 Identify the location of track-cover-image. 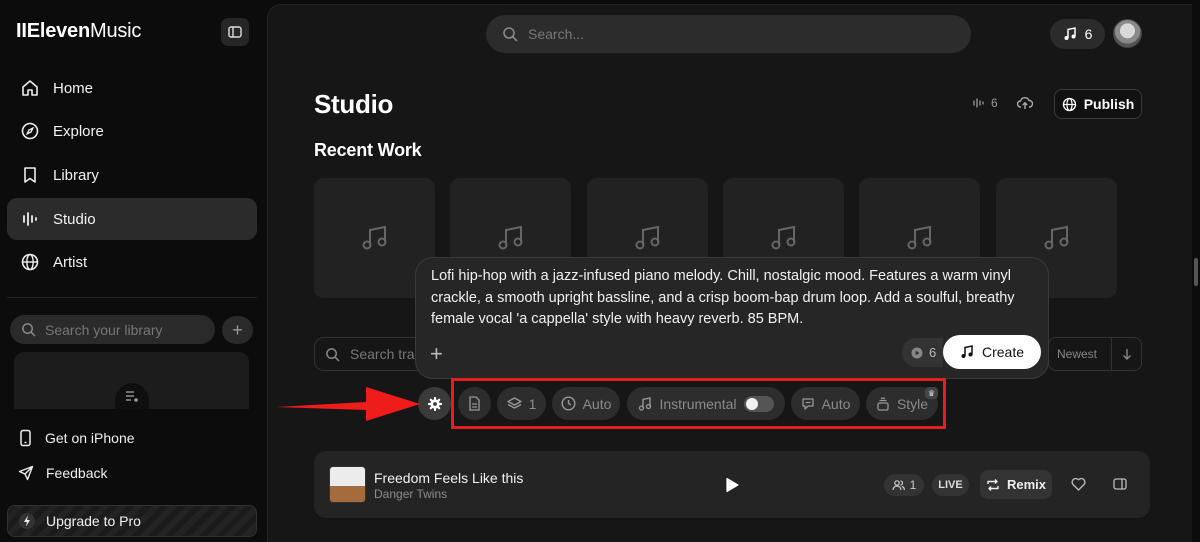
(347, 484).